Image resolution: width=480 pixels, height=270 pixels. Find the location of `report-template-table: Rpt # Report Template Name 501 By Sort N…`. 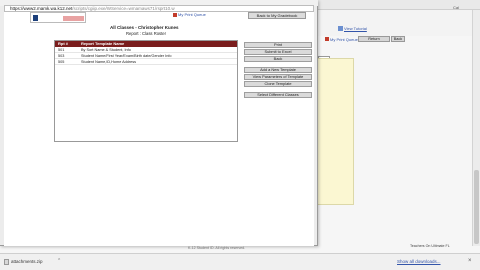

report-template-table: Rpt # Report Template Name 501 By Sort N… is located at coordinates (146, 91).